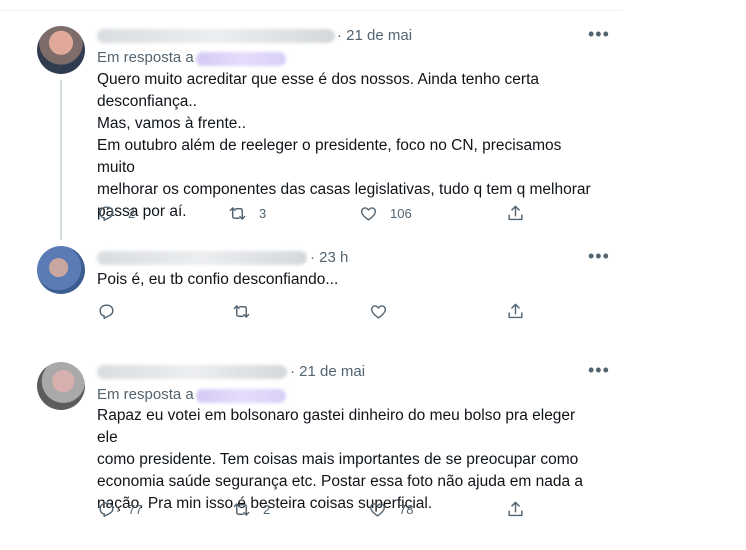 This screenshot has height=550, width=746. What do you see at coordinates (119, 509) in the screenshot?
I see `reply-button: 77` at bounding box center [119, 509].